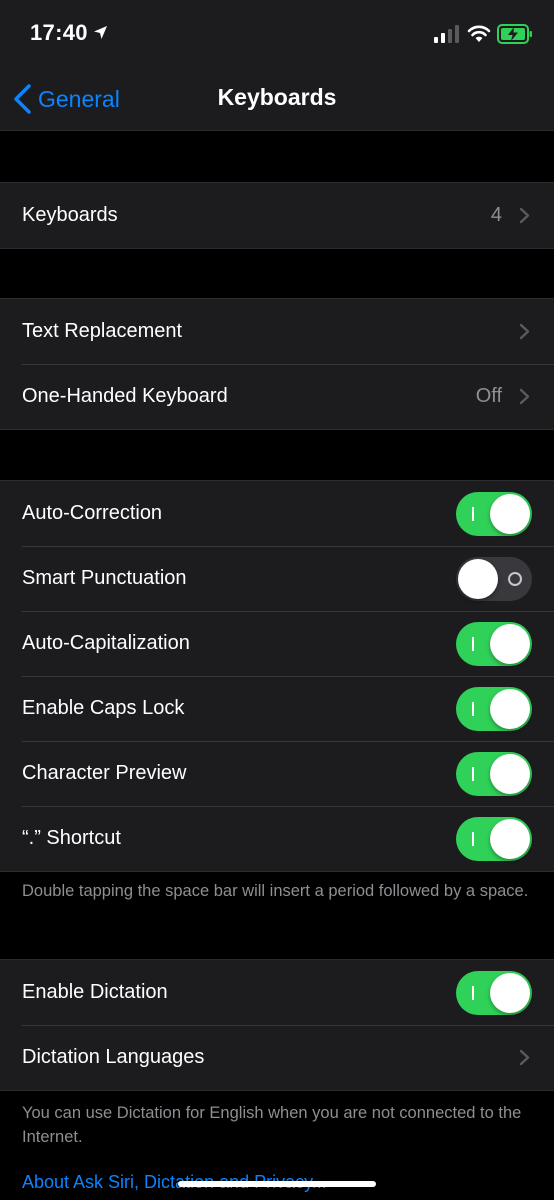  Describe the element at coordinates (277, 1057) in the screenshot. I see `dictation-languages-row: Dictation Languages` at that location.